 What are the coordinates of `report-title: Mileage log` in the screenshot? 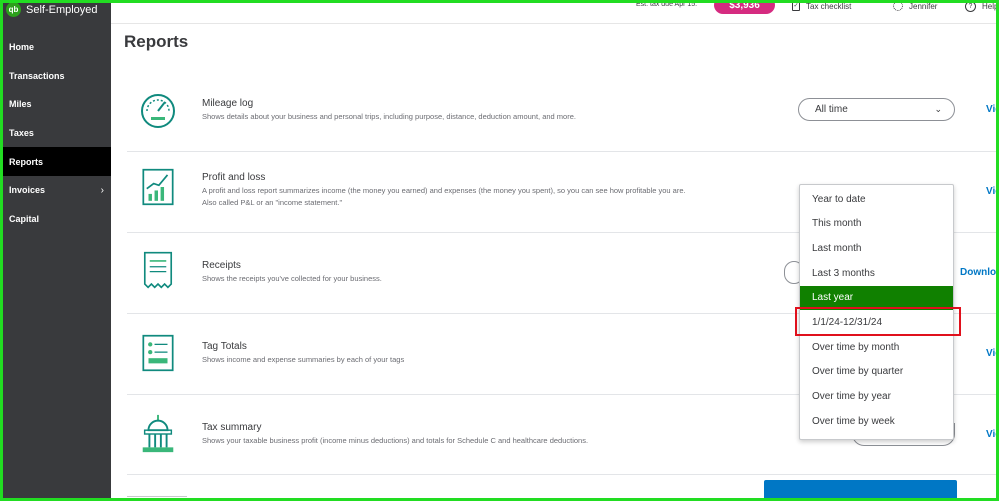 It's located at (227, 103).